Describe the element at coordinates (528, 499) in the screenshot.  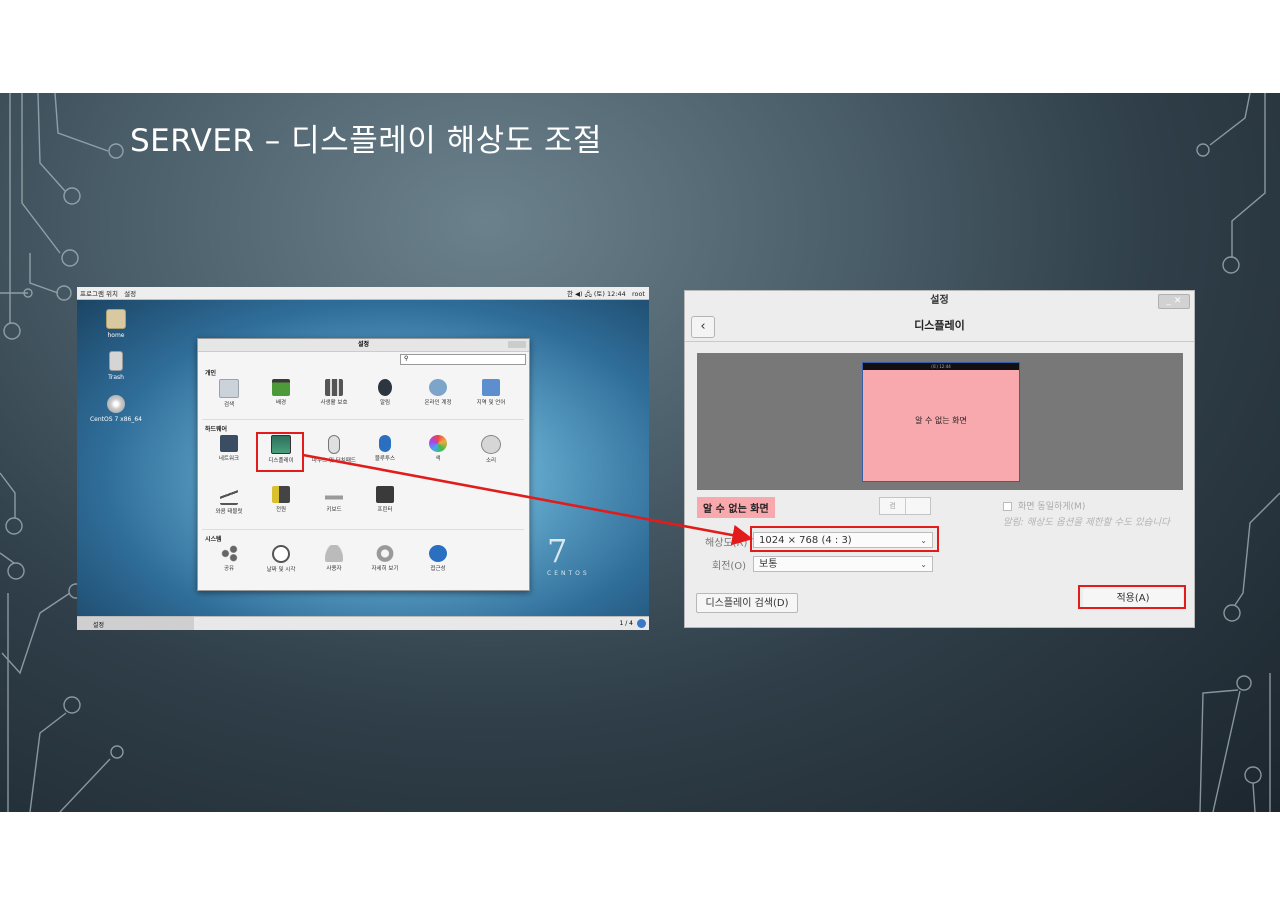
I see `annotation-arrow` at that location.